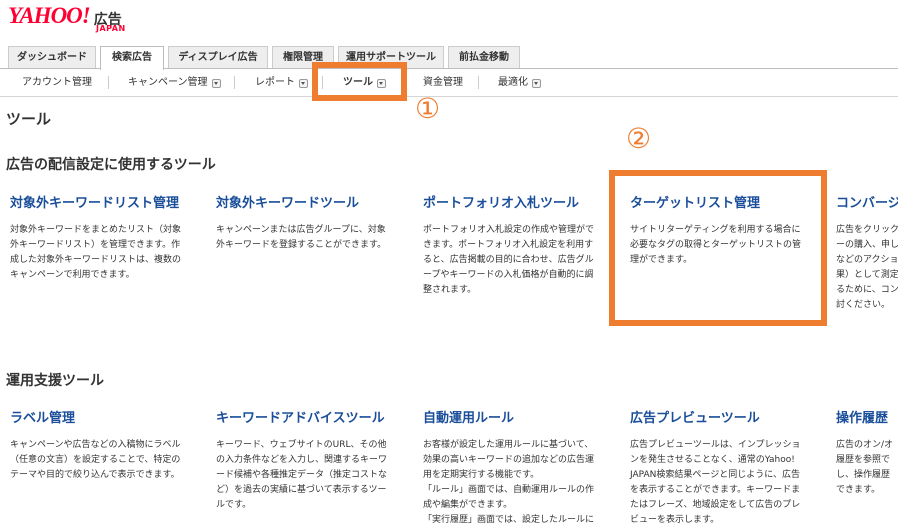  I want to click on yahoo-logo: YAHOO! JAPAN 広告, so click(66, 18).